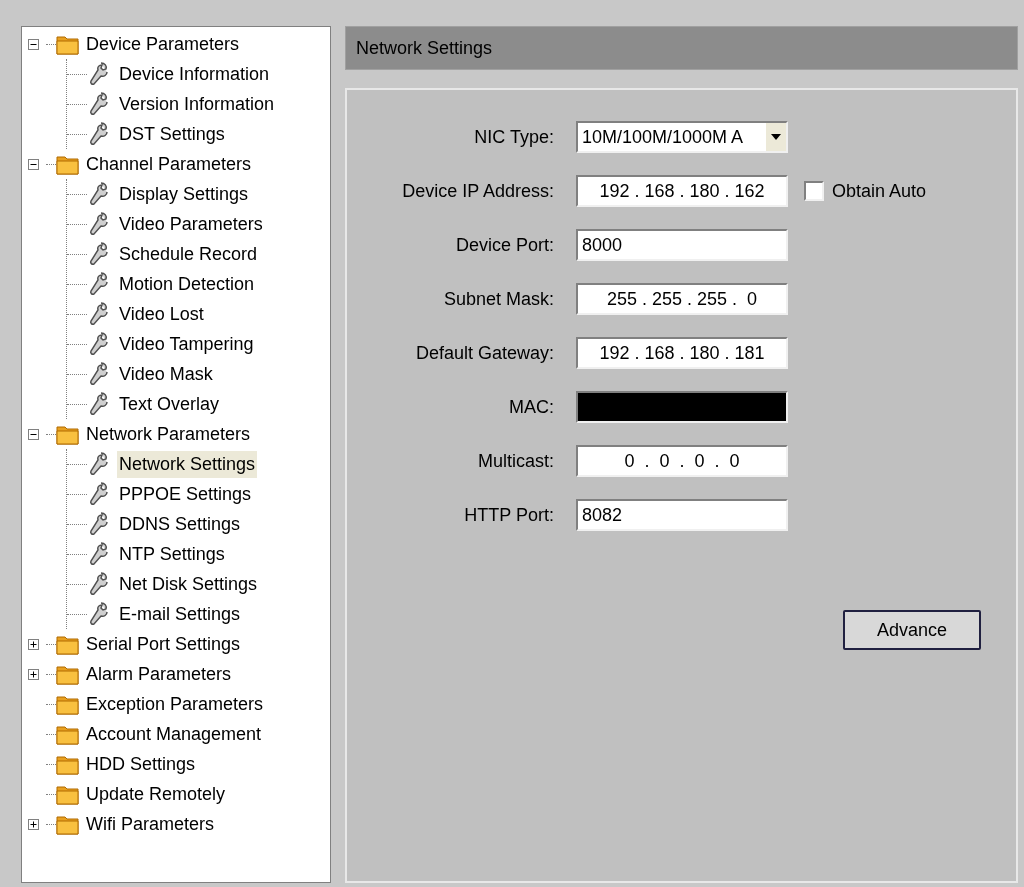 This screenshot has height=887, width=1024. Describe the element at coordinates (161, 314) in the screenshot. I see `tree-item: Video Lost` at that location.